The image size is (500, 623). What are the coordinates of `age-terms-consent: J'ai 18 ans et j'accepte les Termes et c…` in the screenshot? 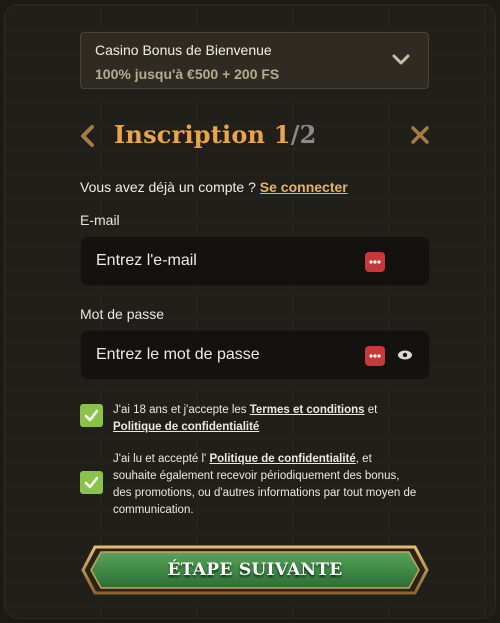 It's located at (265, 419).